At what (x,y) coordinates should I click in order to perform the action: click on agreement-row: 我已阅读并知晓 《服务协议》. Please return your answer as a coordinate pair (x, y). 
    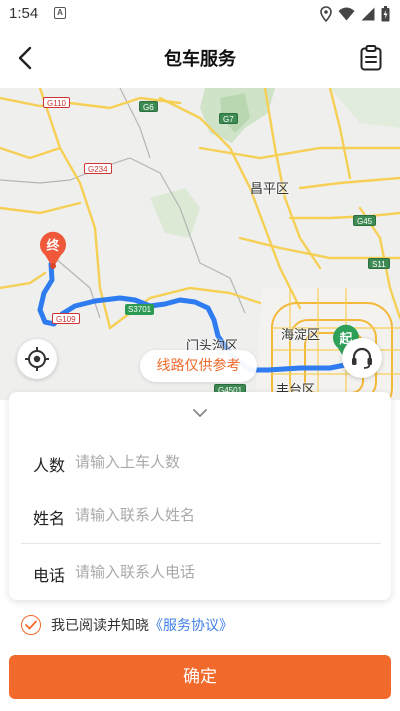
    Looking at the image, I should click on (127, 625).